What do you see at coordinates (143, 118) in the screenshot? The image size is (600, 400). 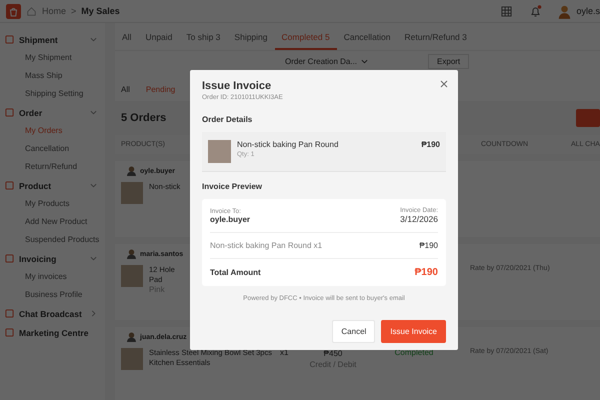 I see `order-count: 5 Orders` at bounding box center [143, 118].